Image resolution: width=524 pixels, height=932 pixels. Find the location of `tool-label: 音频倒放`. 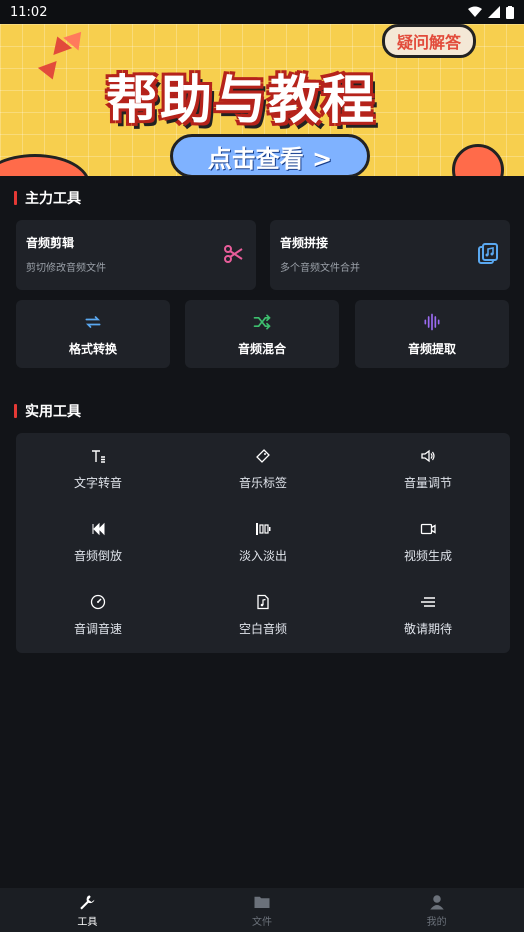

tool-label: 音频倒放 is located at coordinates (97, 555).